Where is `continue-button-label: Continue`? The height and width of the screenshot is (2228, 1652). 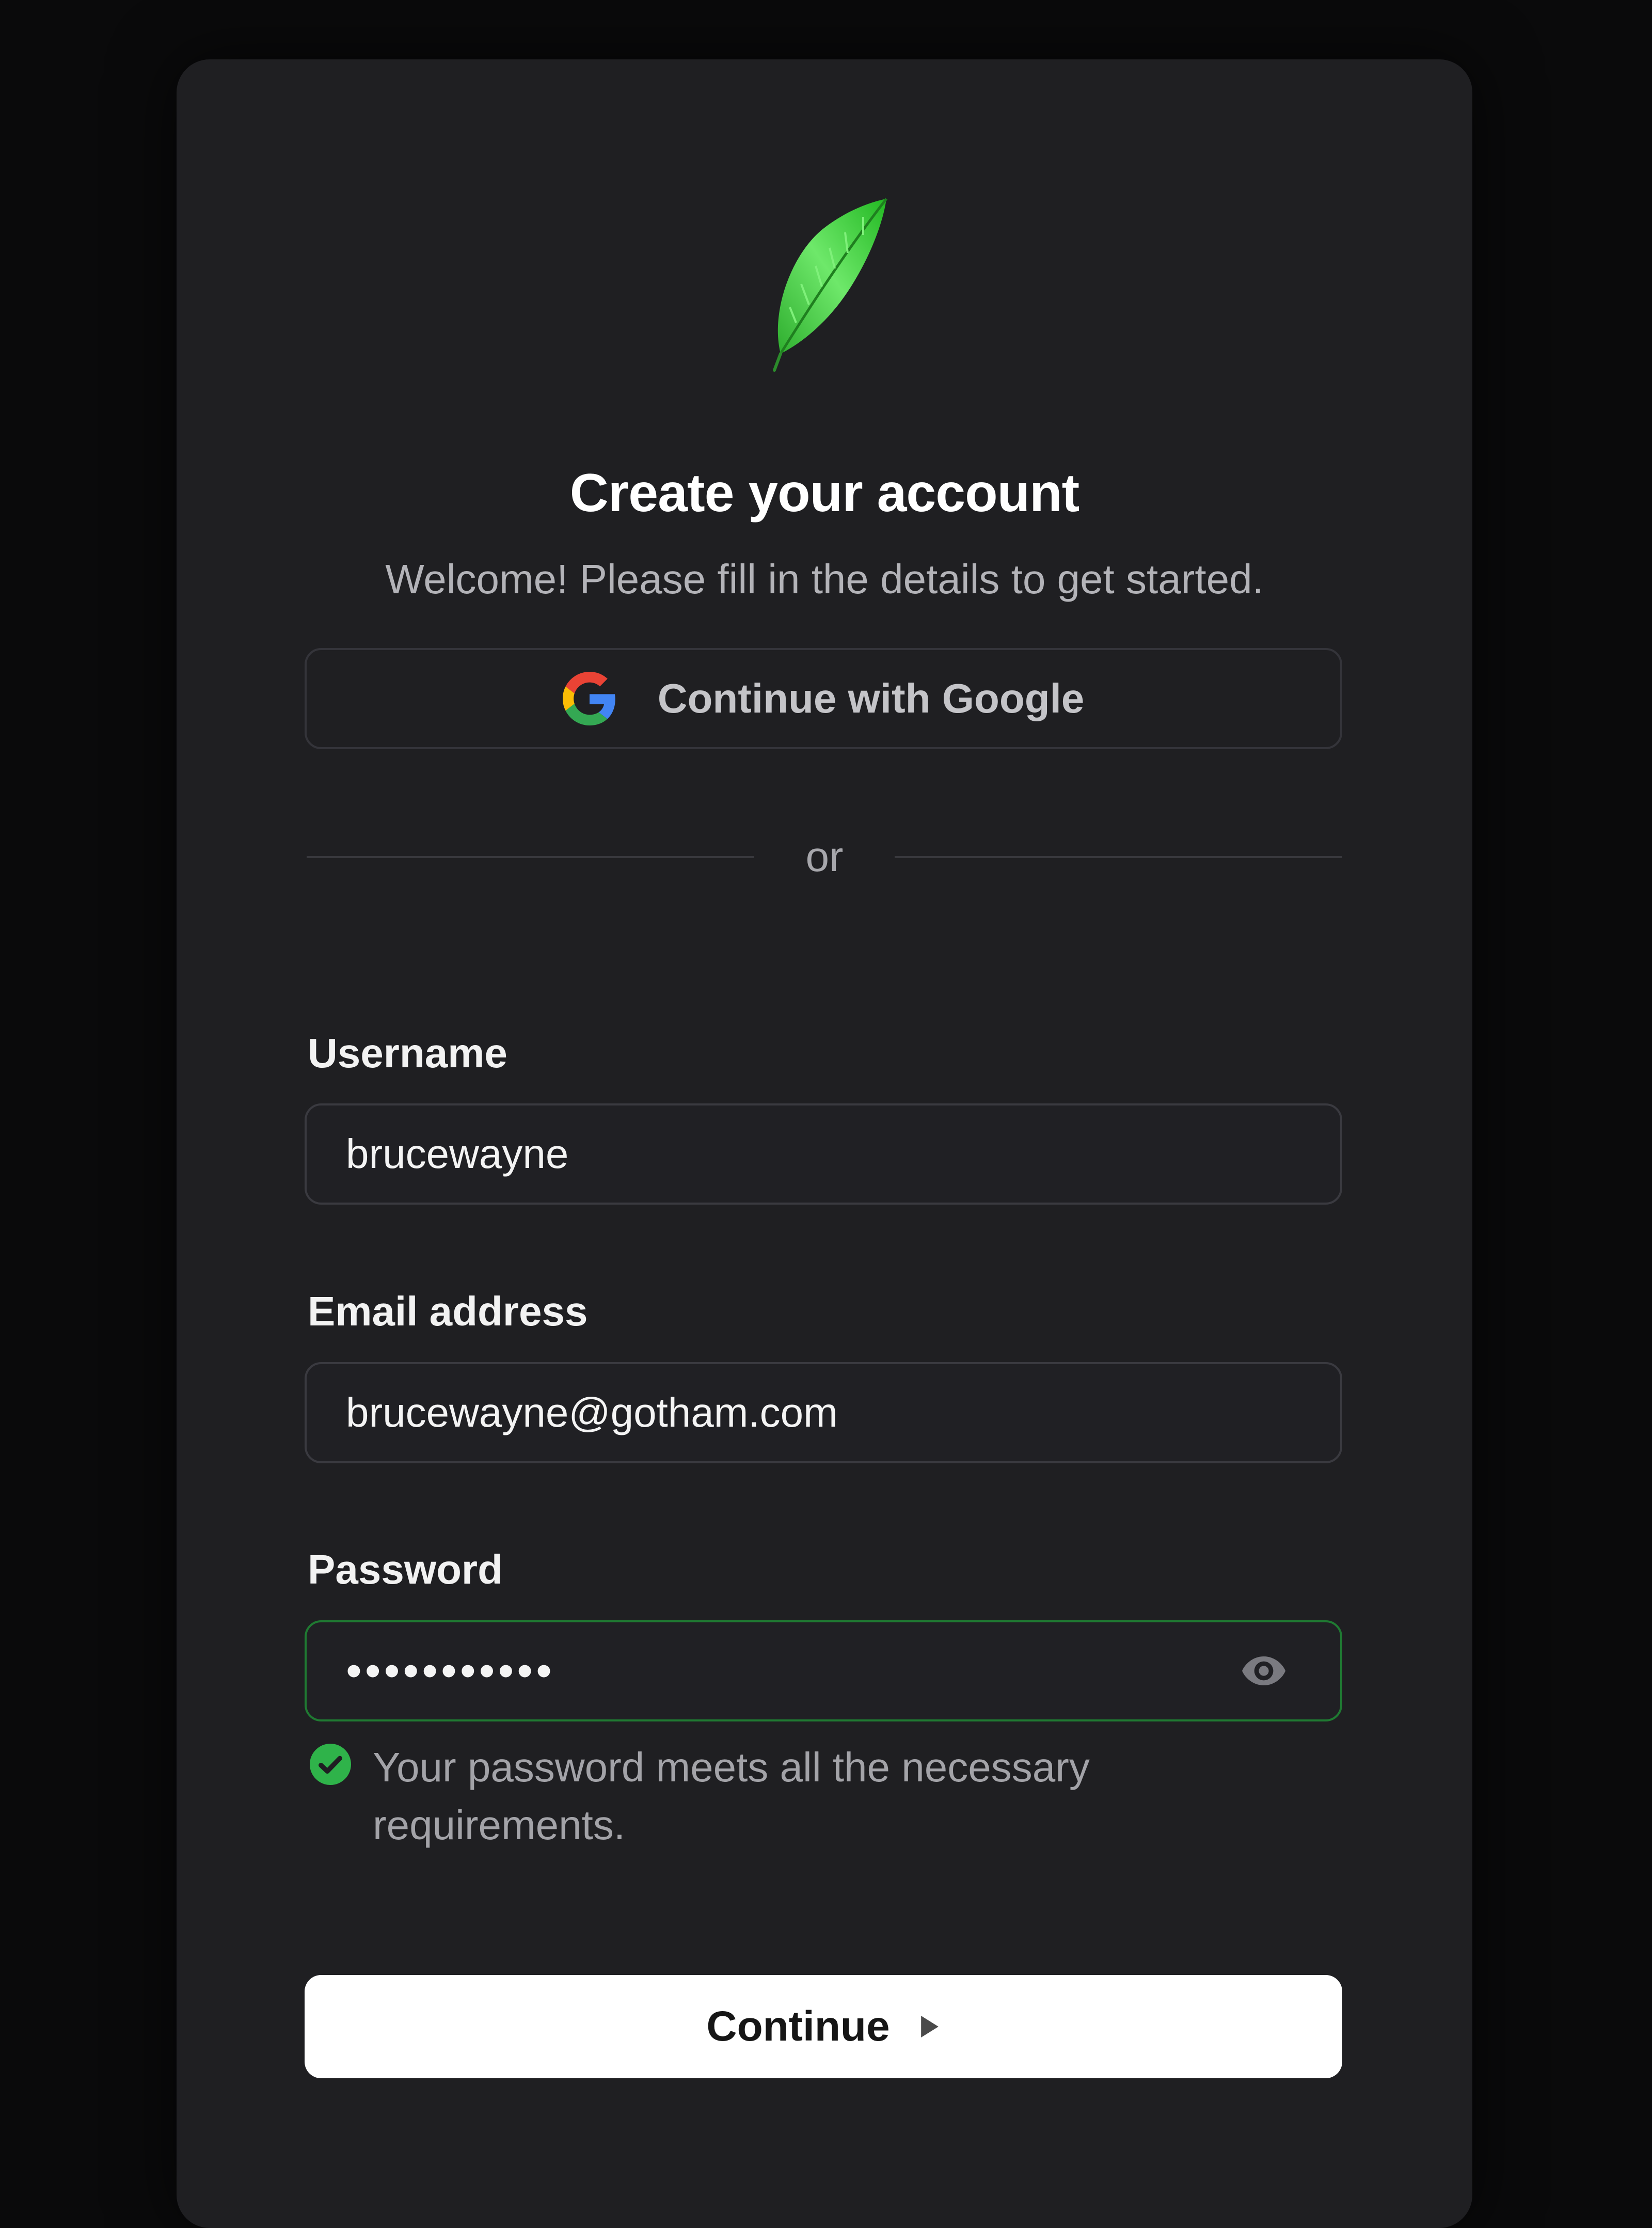
continue-button-label: Continue is located at coordinates (798, 2026).